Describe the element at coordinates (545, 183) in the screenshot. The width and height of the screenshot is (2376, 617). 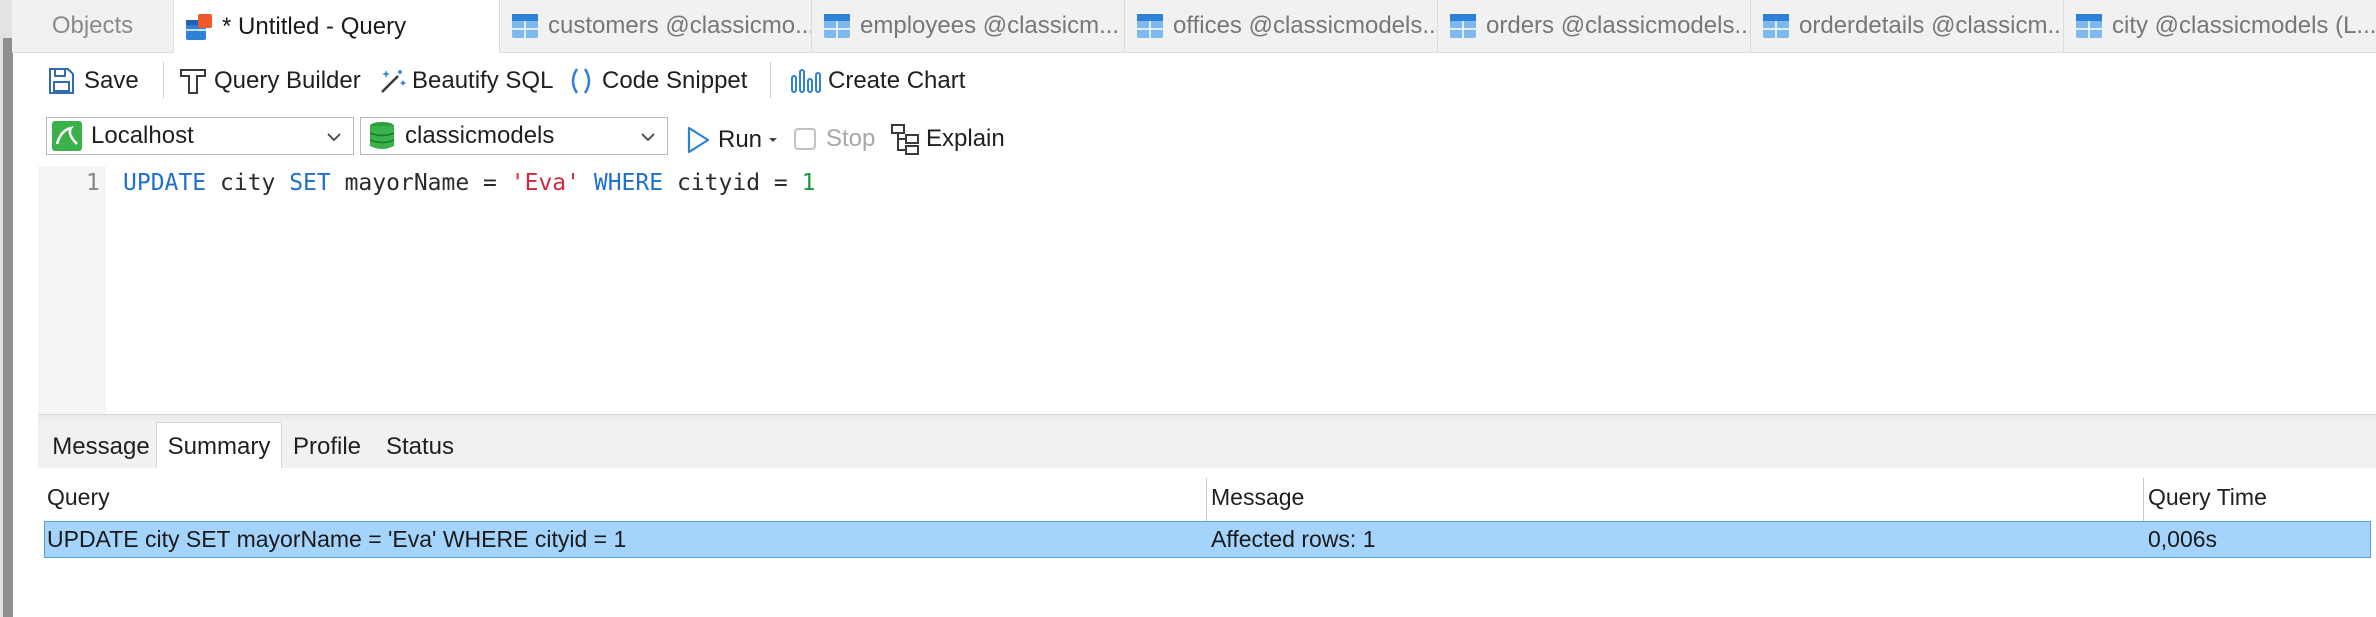
I see `sql-string: 'Eva'` at that location.